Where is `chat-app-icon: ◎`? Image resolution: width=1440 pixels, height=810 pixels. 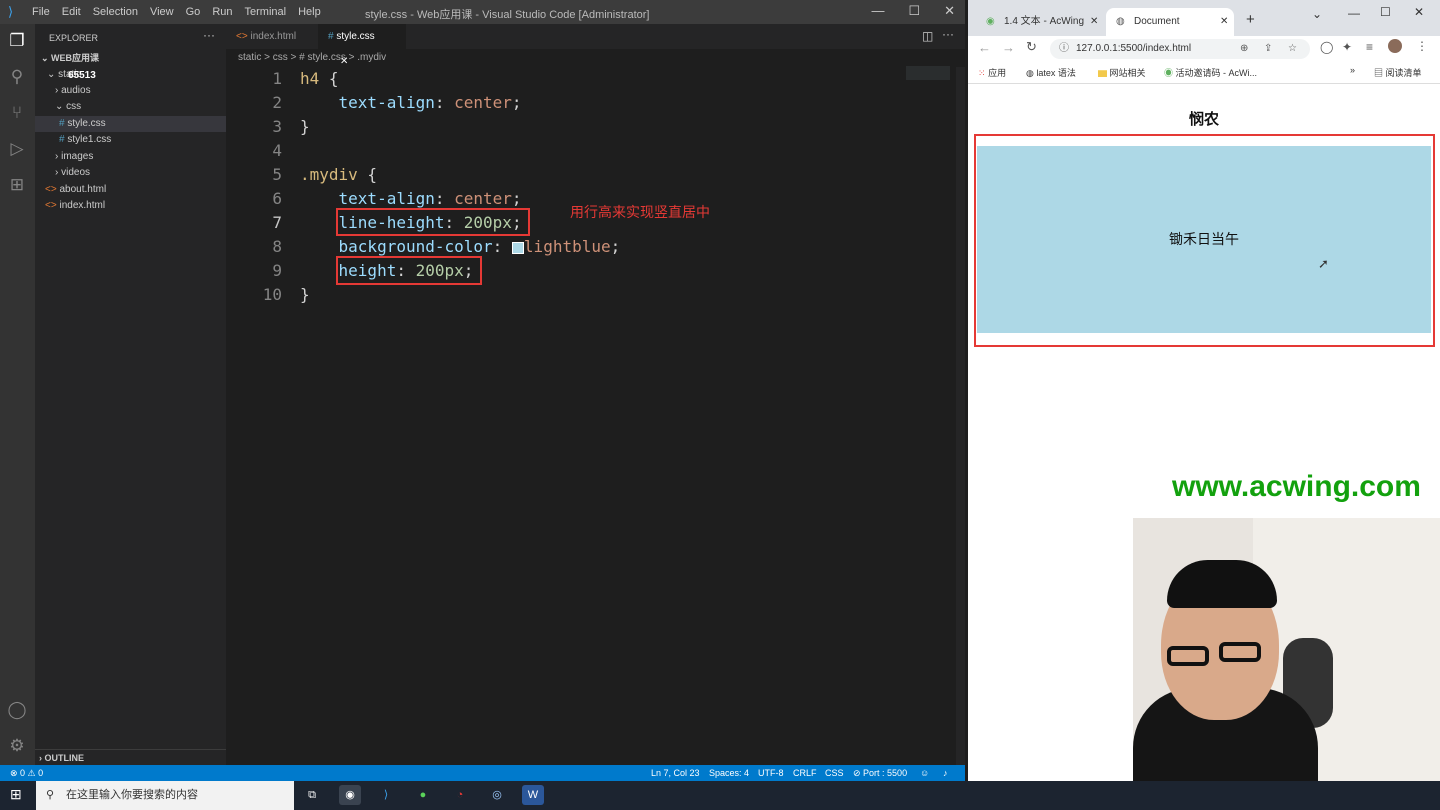 chat-app-icon: ◎ is located at coordinates (497, 795).